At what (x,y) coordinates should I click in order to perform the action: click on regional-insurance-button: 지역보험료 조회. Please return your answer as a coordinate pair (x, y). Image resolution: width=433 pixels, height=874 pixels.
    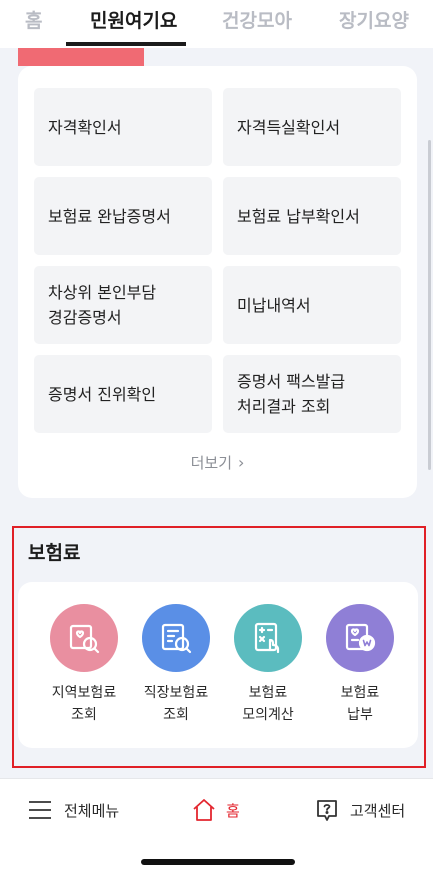
    Looking at the image, I should click on (84, 665).